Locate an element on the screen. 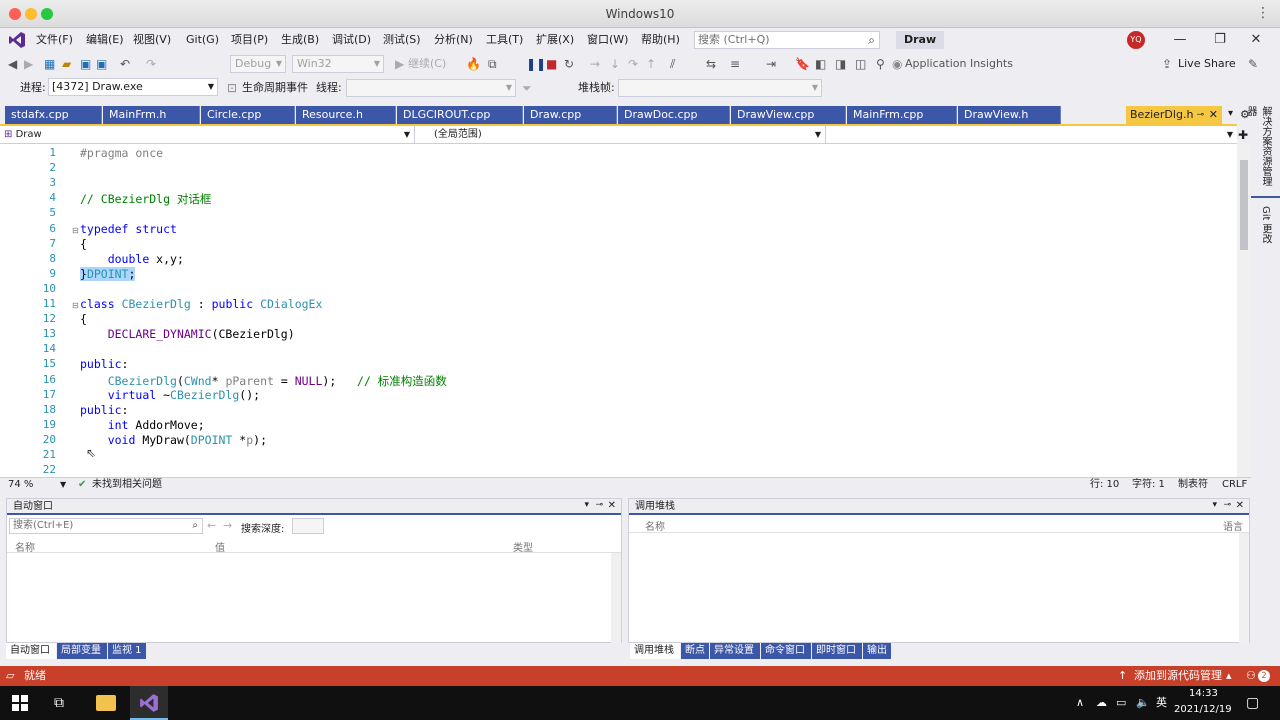  thread-icon: ⇆ is located at coordinates (711, 64).